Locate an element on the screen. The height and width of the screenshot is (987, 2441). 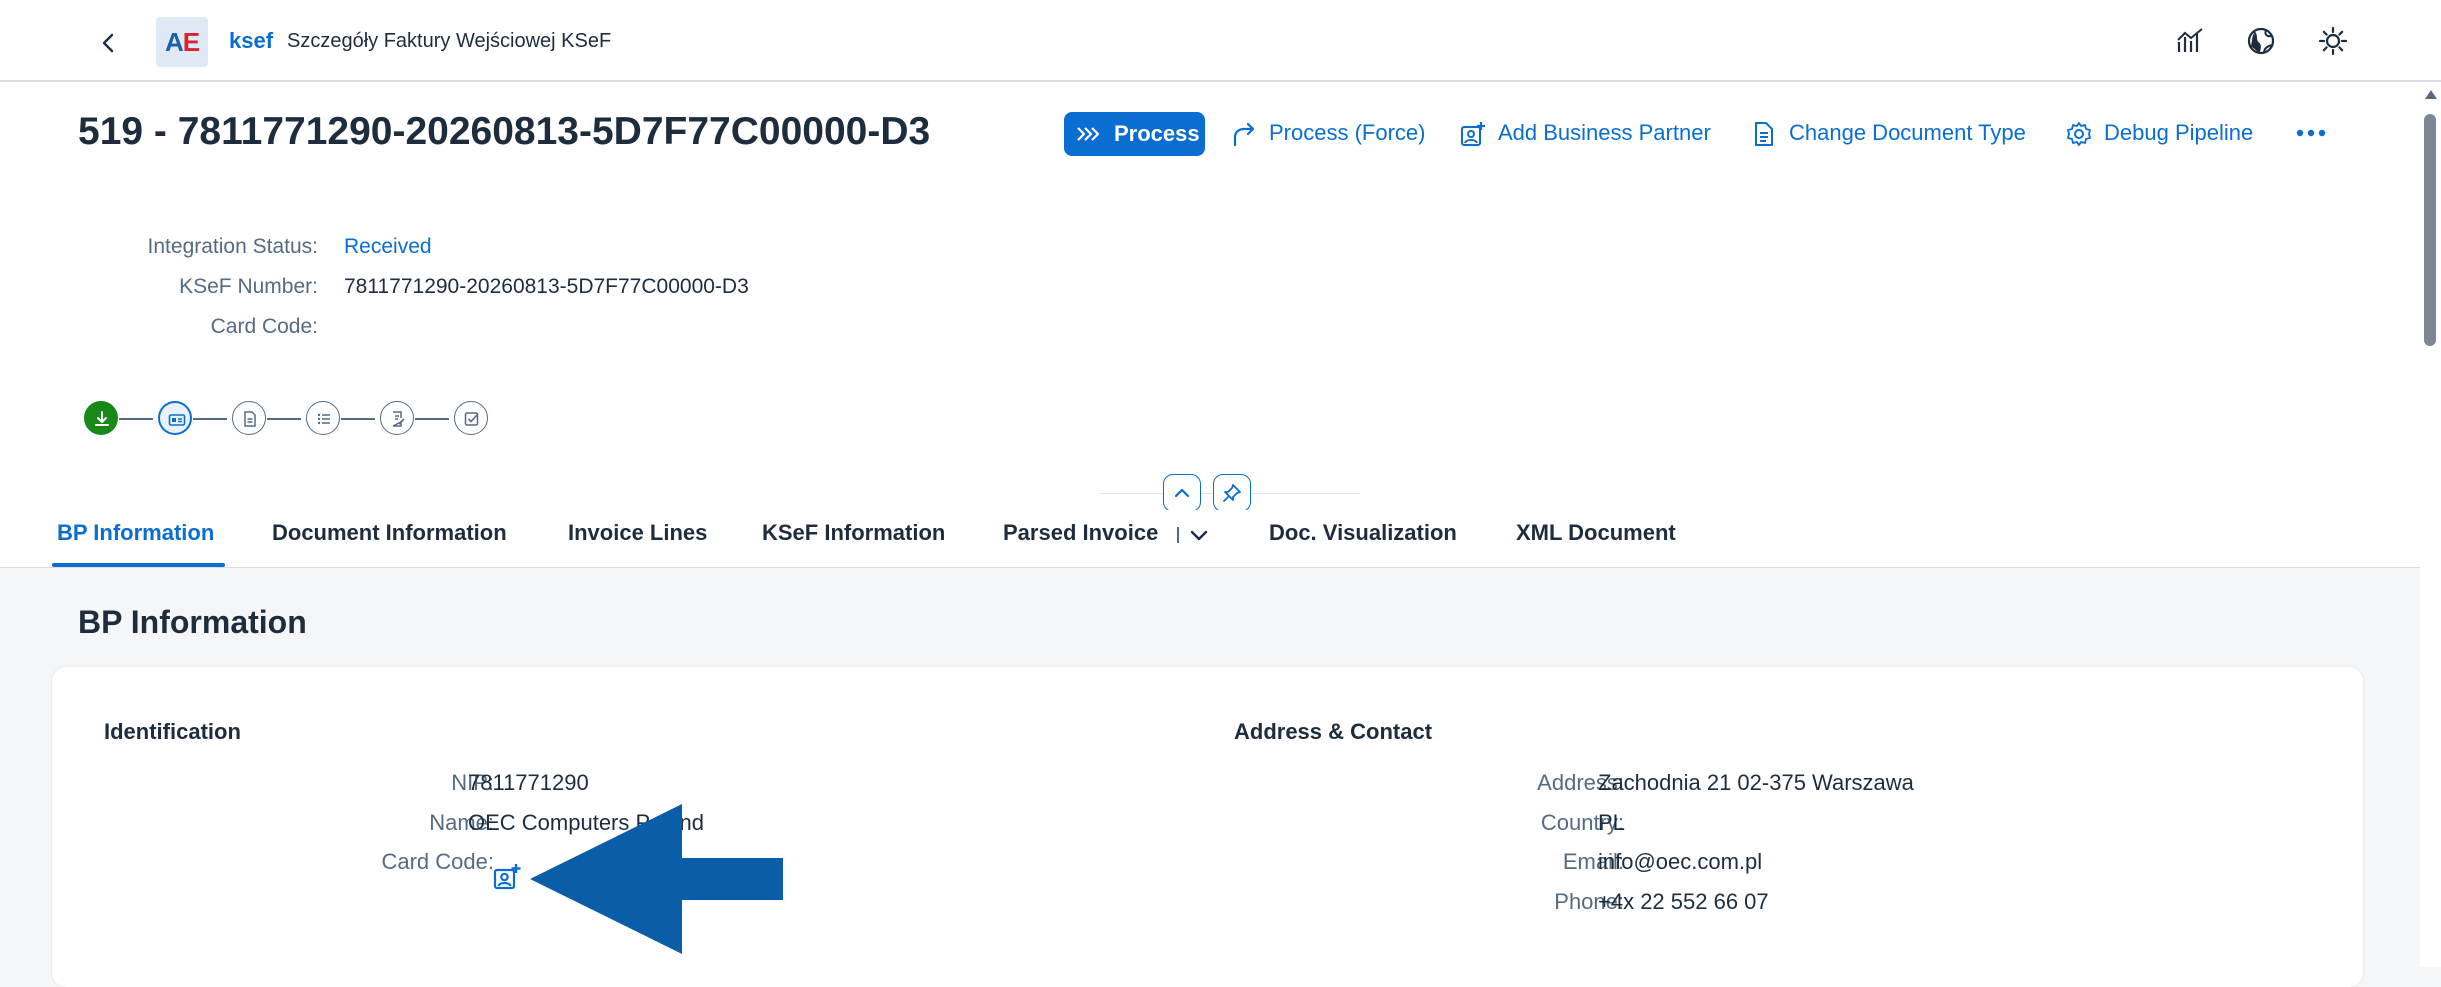
phone-label: Phone: is located at coordinates (1589, 901).